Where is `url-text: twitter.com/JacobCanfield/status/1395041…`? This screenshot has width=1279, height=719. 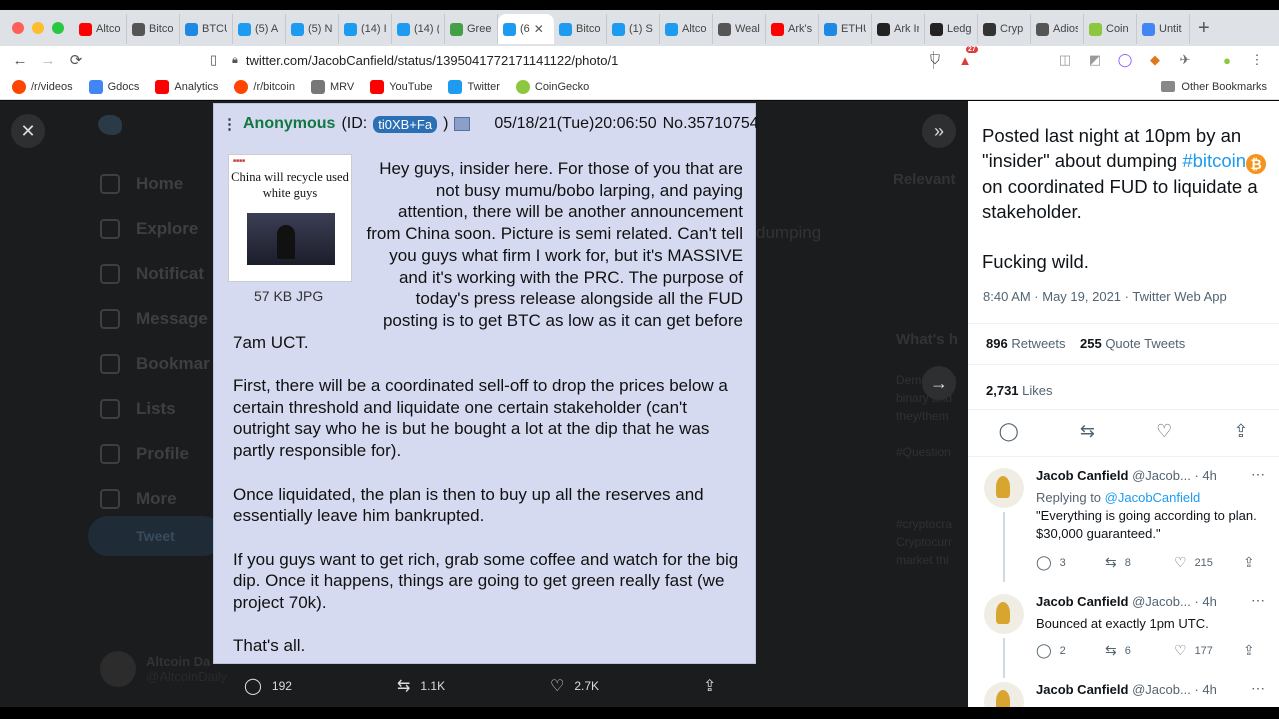 url-text: twitter.com/JacobCanfield/status/1395041… is located at coordinates (432, 60).